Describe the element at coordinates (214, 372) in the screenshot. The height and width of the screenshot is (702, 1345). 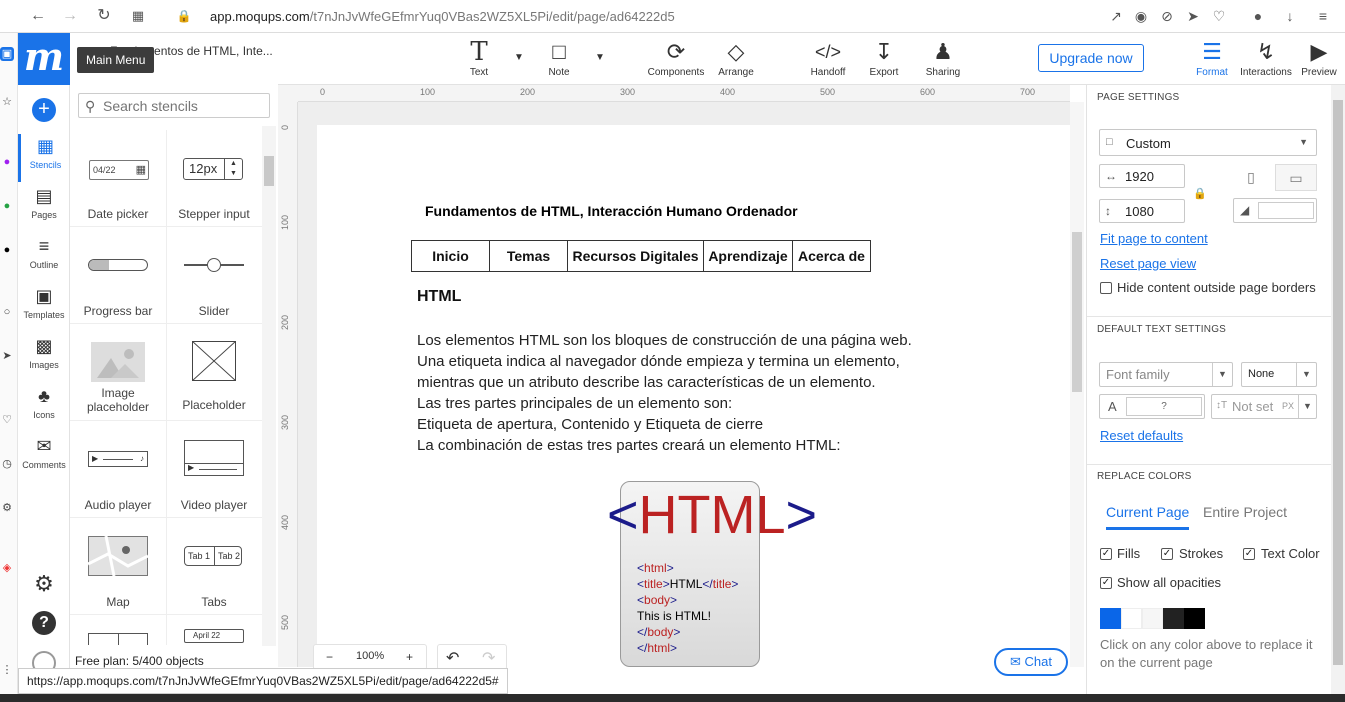
I see `stencil-placeholder: Placeholder` at that location.